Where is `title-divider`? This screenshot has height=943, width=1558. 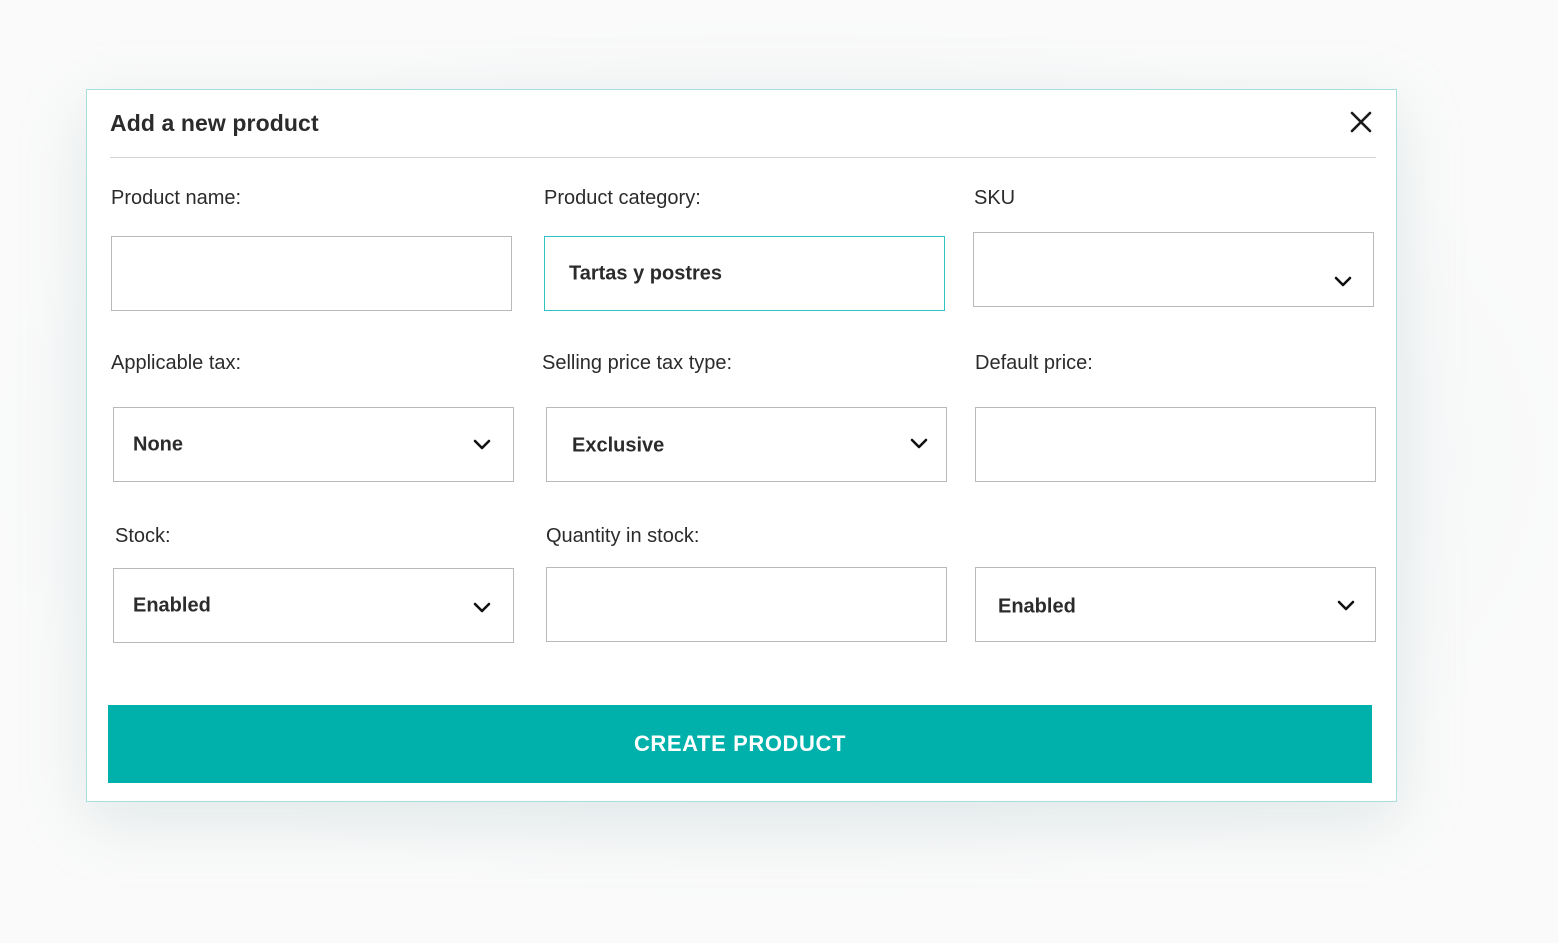
title-divider is located at coordinates (743, 157).